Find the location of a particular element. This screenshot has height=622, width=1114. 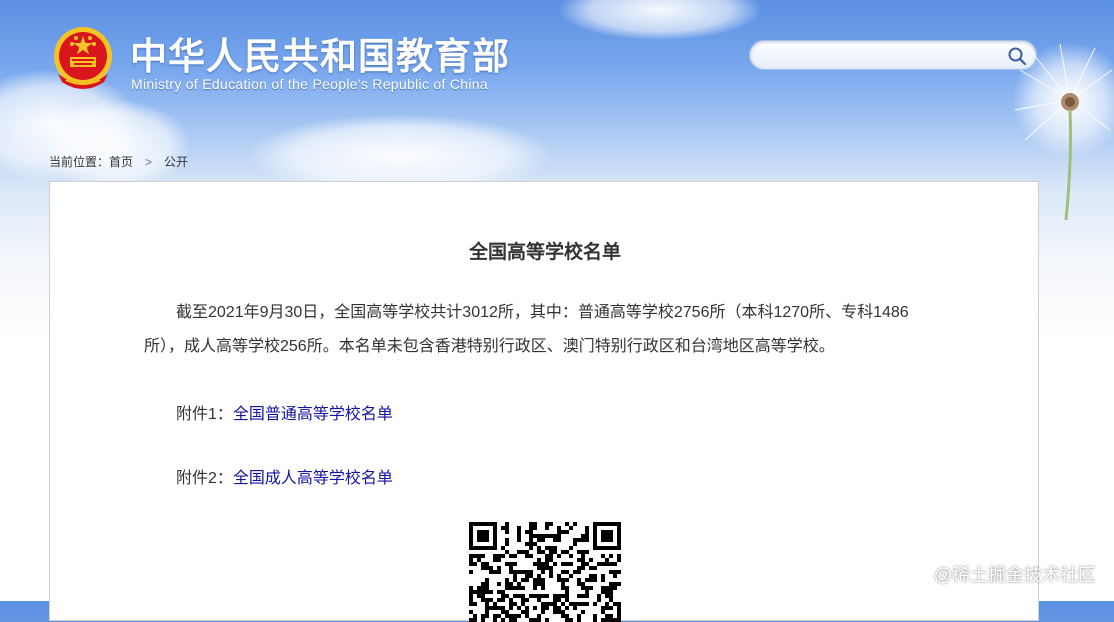

search-box is located at coordinates (893, 55).